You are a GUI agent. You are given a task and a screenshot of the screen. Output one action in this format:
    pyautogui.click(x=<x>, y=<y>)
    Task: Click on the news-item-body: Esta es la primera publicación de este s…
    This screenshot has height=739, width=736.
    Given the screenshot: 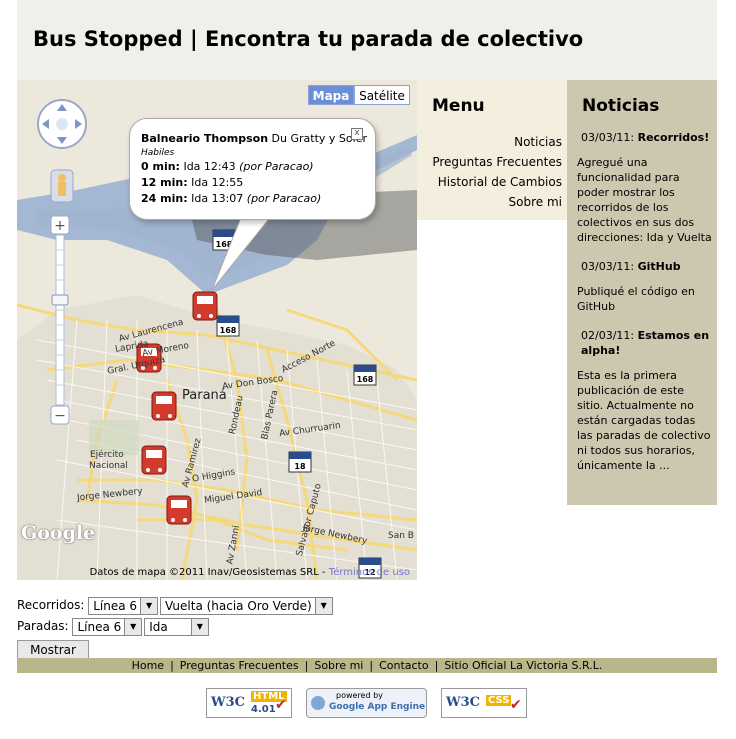 What is the action you would take?
    pyautogui.click(x=644, y=420)
    